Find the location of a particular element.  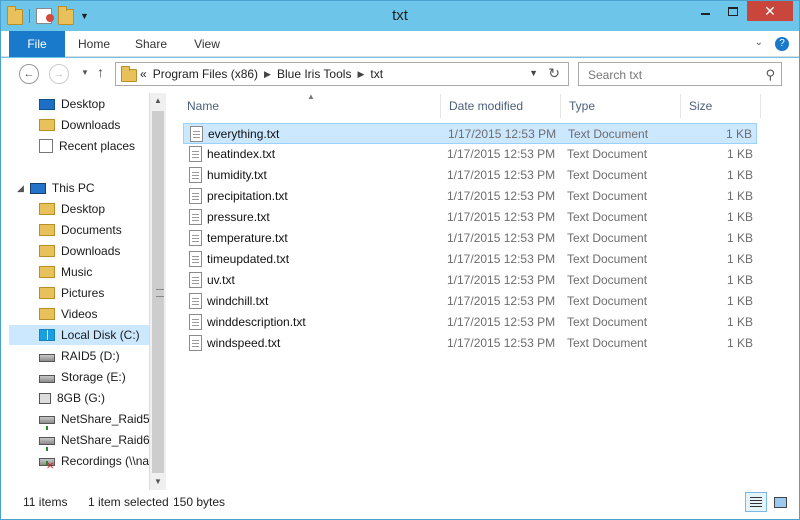

windows-drive-icon is located at coordinates (47, 335).